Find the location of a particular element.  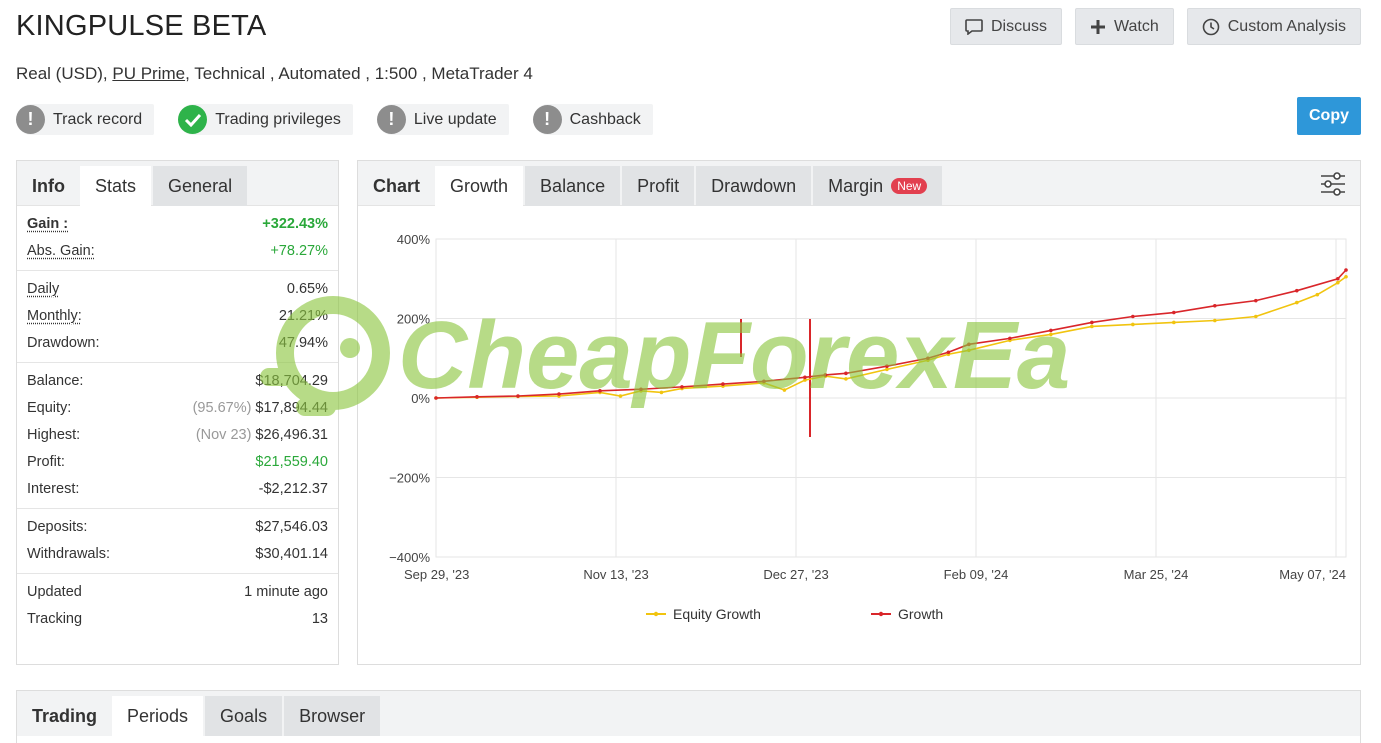

y-axis-ticks: 400% 200% 0% −200% −400% is located at coordinates (409, 398).